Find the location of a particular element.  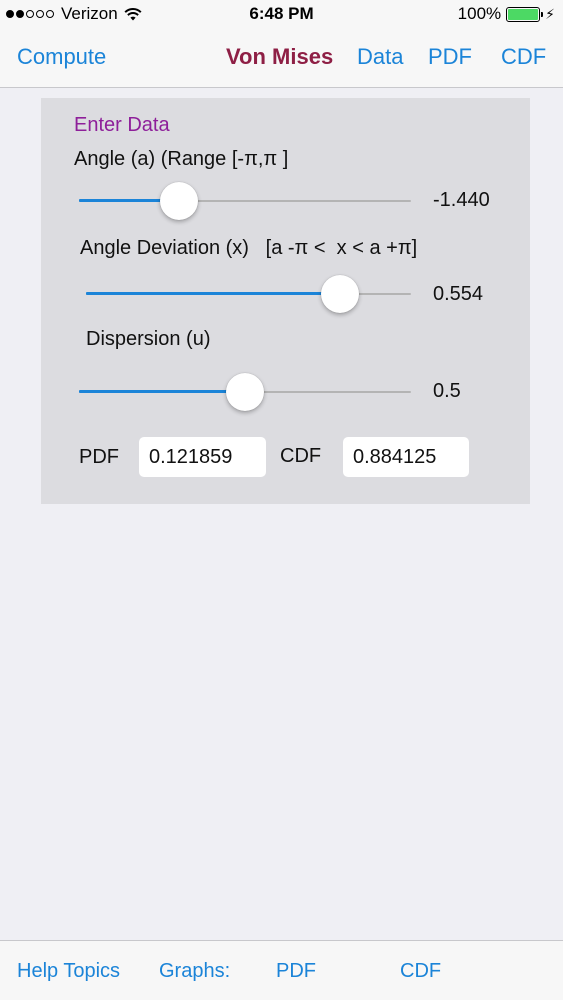

compute-button: Compute is located at coordinates (61, 57).